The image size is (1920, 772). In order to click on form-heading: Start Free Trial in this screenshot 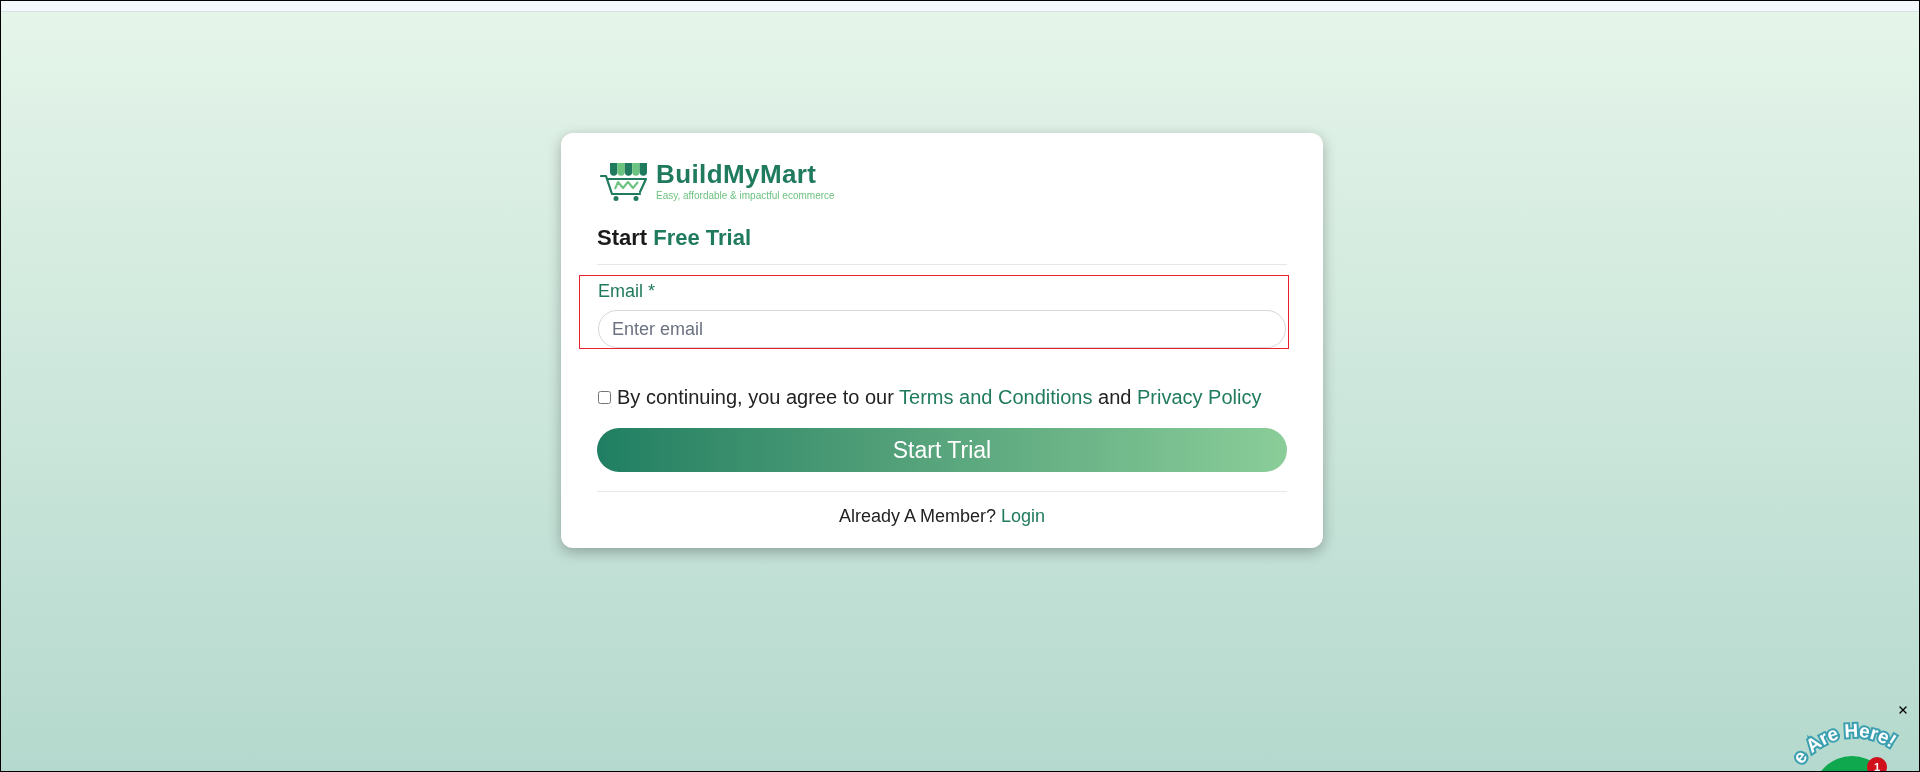, I will do `click(674, 238)`.